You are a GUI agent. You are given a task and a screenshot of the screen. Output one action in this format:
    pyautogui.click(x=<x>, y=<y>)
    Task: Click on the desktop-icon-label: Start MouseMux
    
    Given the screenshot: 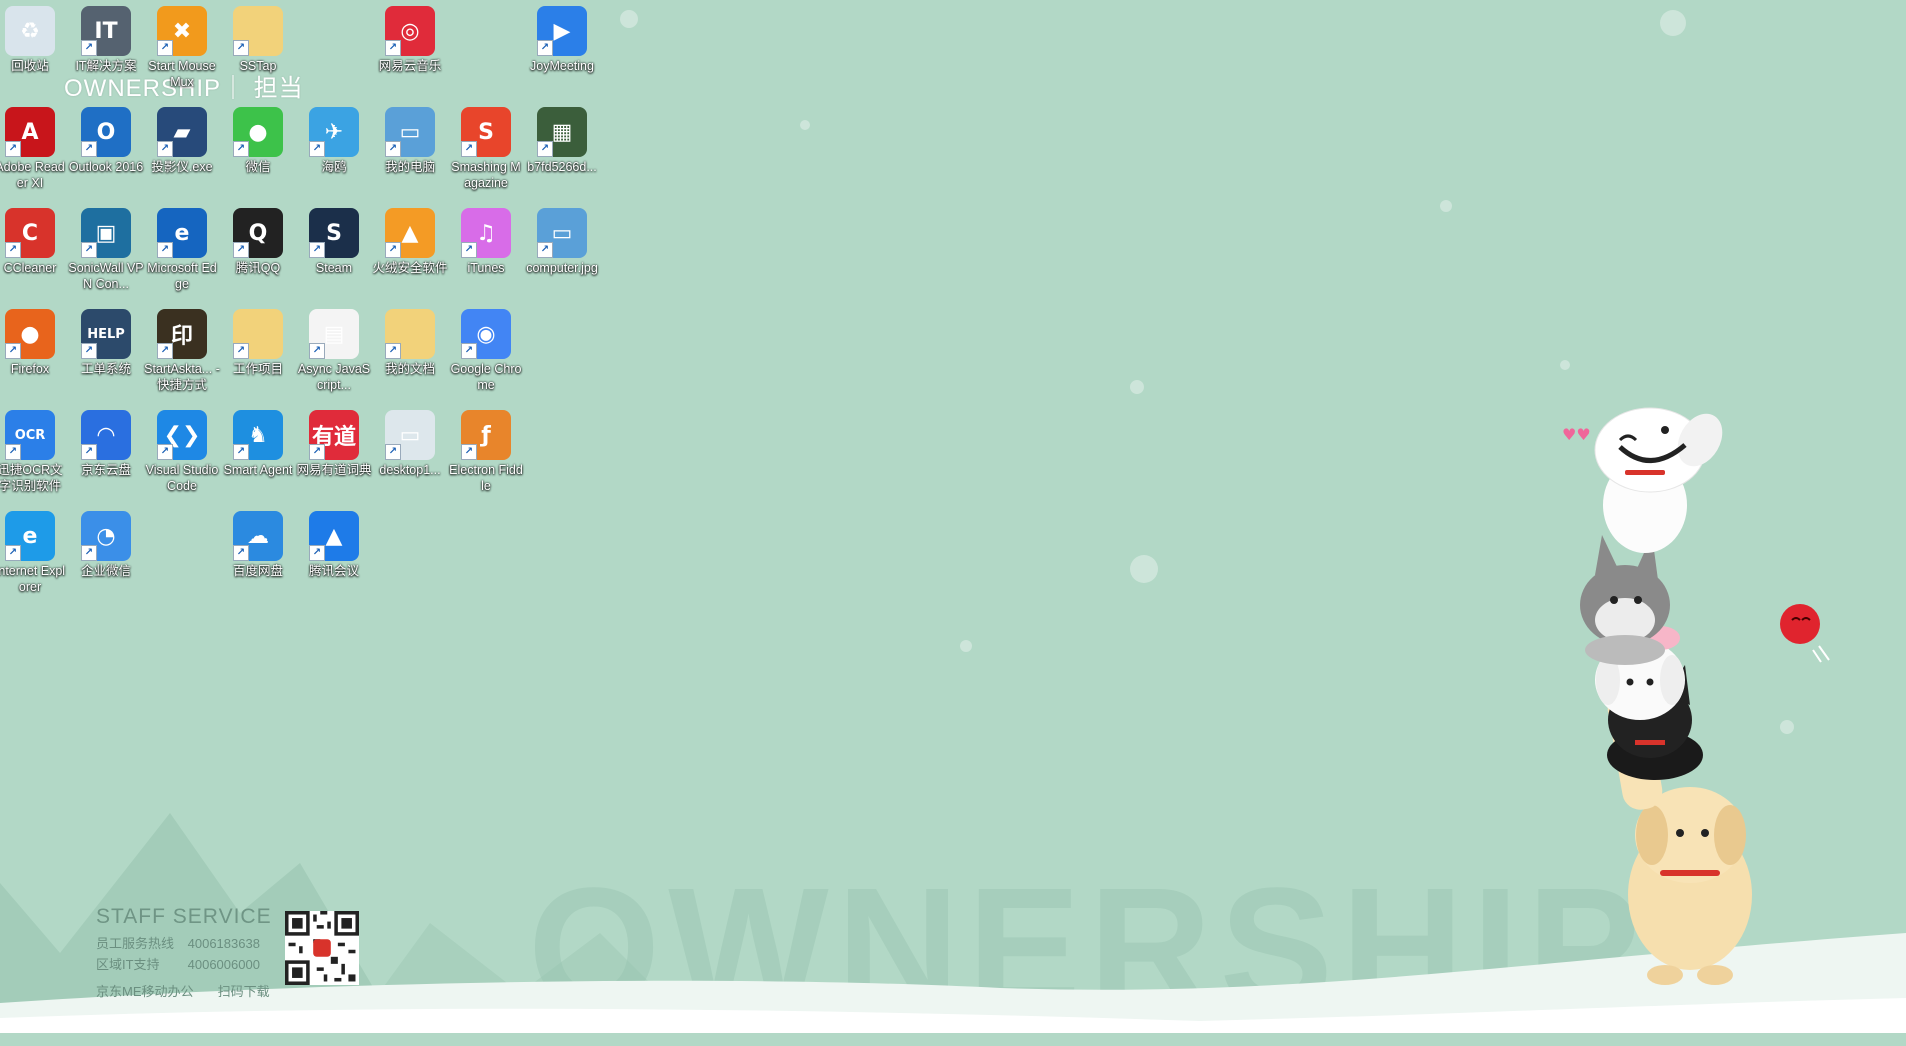 What is the action you would take?
    pyautogui.click(x=182, y=74)
    